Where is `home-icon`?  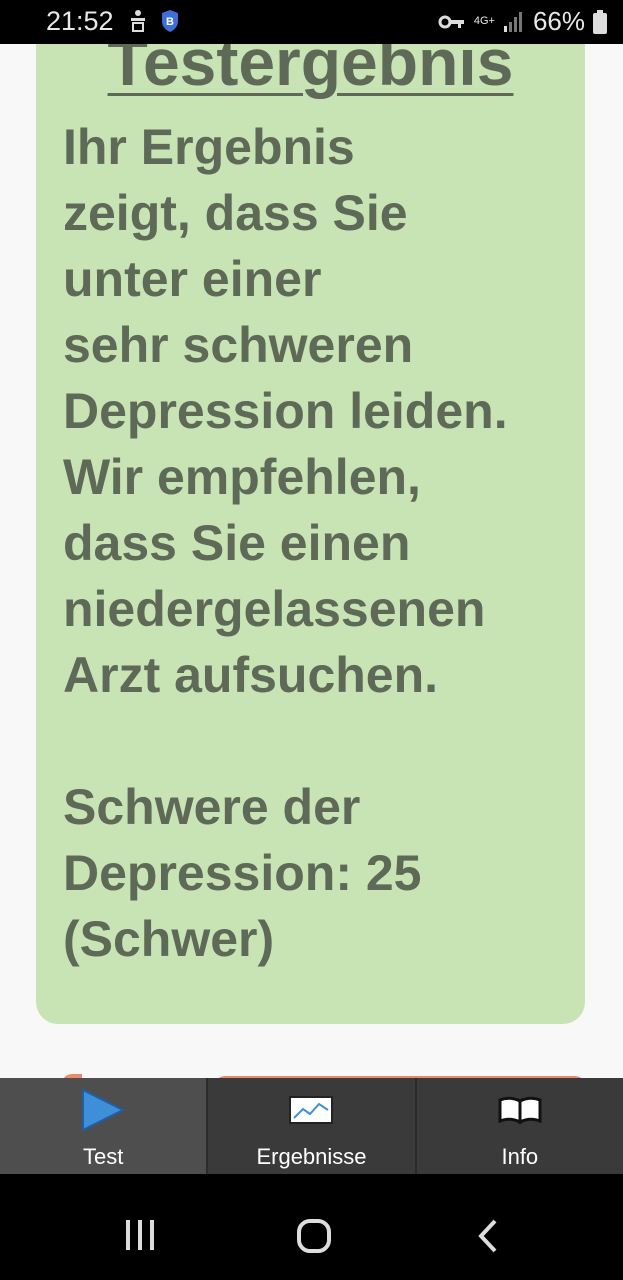
home-icon is located at coordinates (314, 1236).